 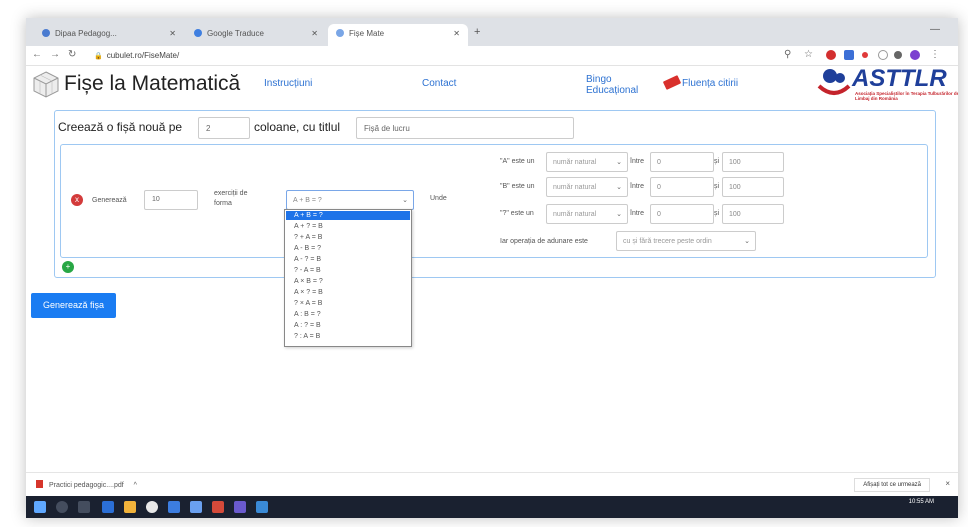 I want to click on browser-tab-2: Google Traduce ✕, so click(x=256, y=35).